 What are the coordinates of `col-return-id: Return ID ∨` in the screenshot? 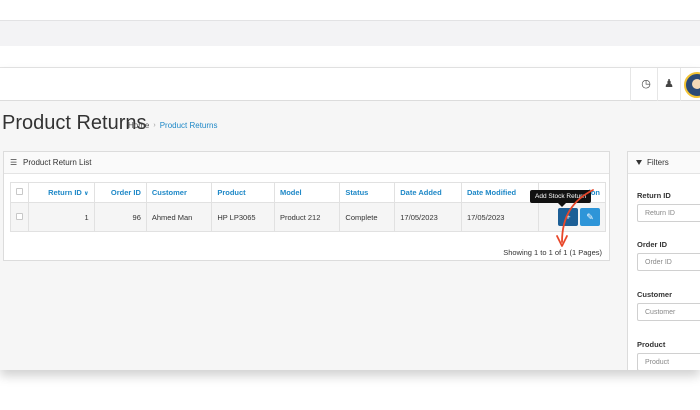 It's located at (61, 192).